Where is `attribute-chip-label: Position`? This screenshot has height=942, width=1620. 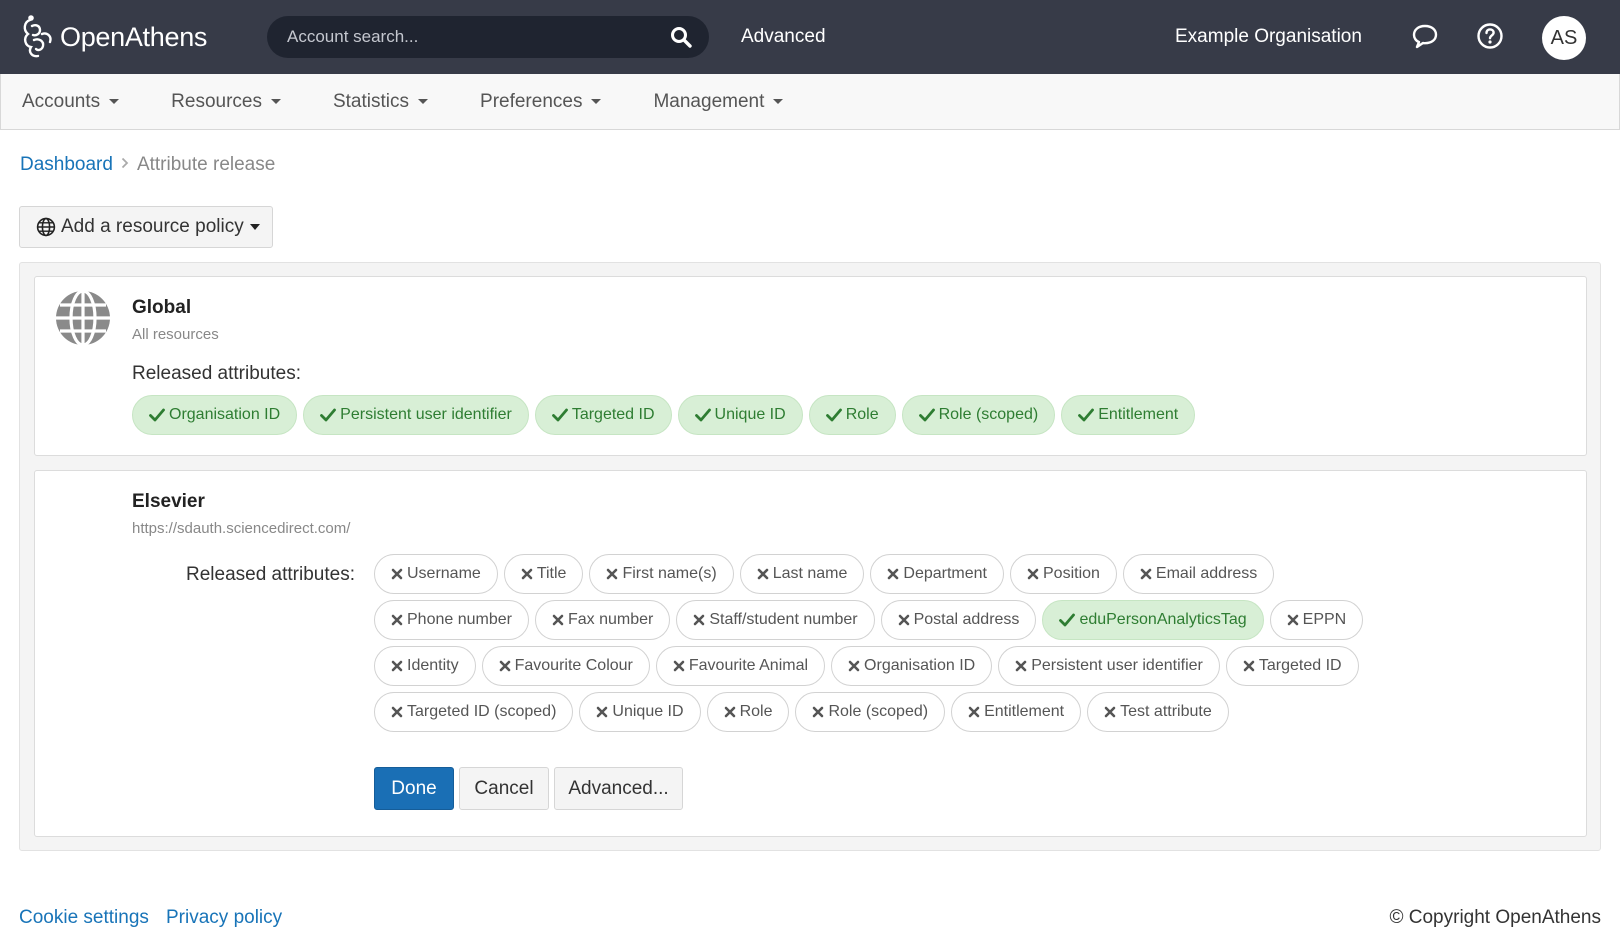 attribute-chip-label: Position is located at coordinates (1071, 573).